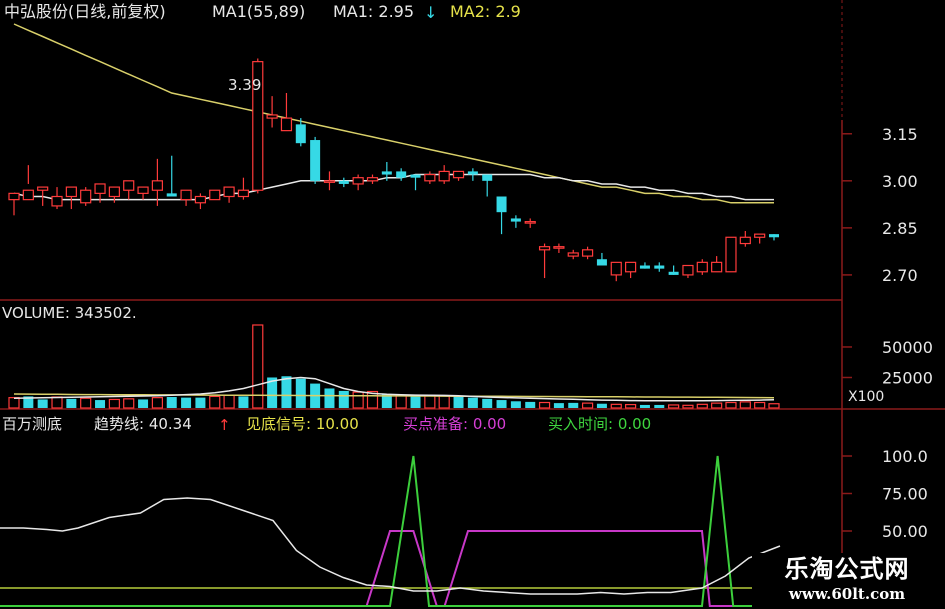 The image size is (945, 609). What do you see at coordinates (847, 594) in the screenshot?
I see `watermark-url: www.60lt.com` at bounding box center [847, 594].